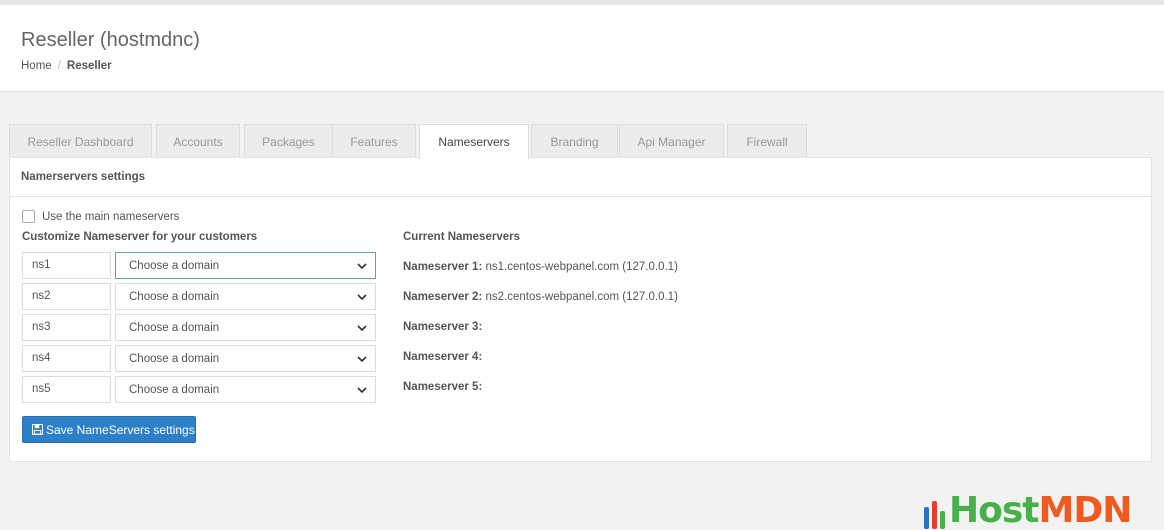 This screenshot has width=1164, height=530. What do you see at coordinates (245, 327) in the screenshot?
I see `ns3-domain-select: Choose a domain` at bounding box center [245, 327].